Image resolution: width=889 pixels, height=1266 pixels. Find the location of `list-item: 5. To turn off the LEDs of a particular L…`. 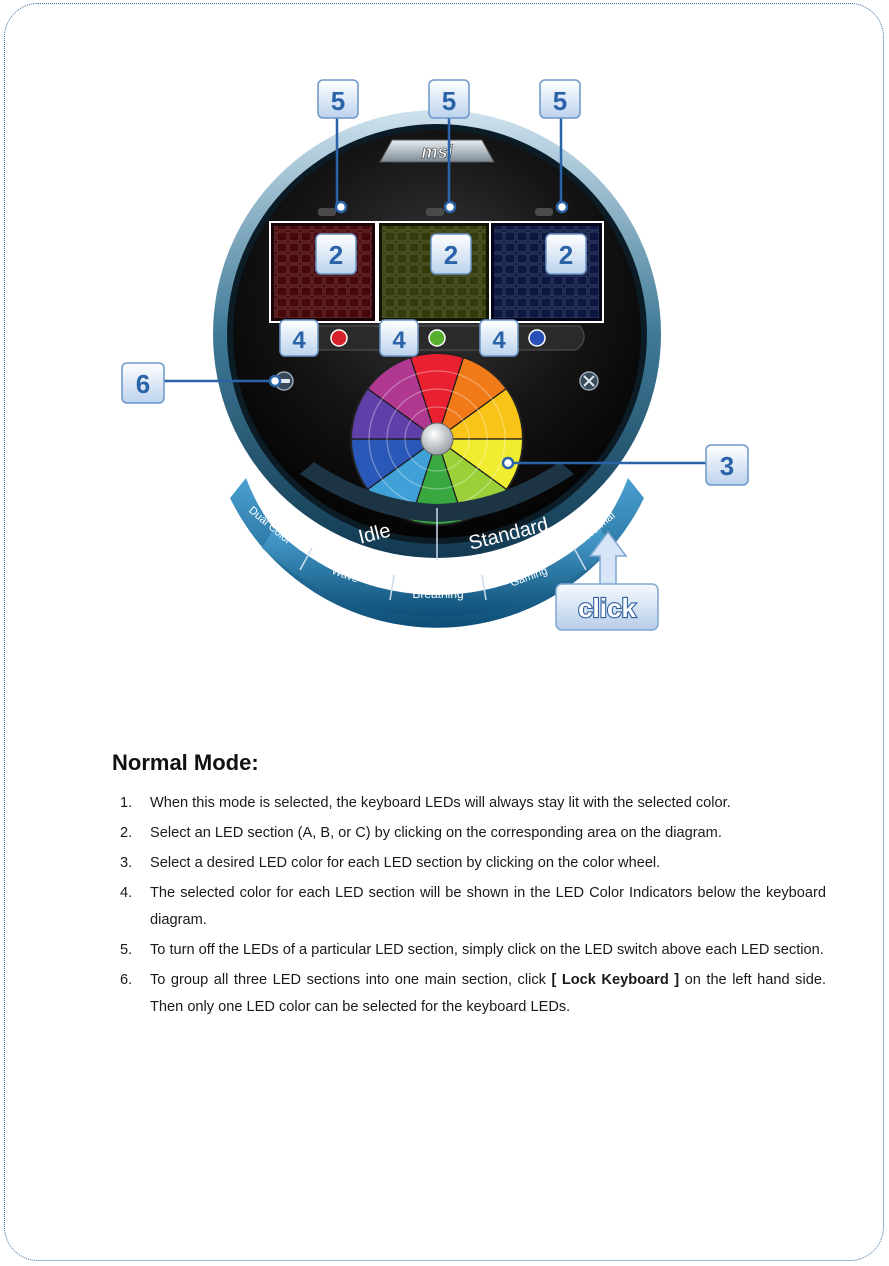

list-item: 5. To turn off the LEDs of a particular L… is located at coordinates (472, 950).